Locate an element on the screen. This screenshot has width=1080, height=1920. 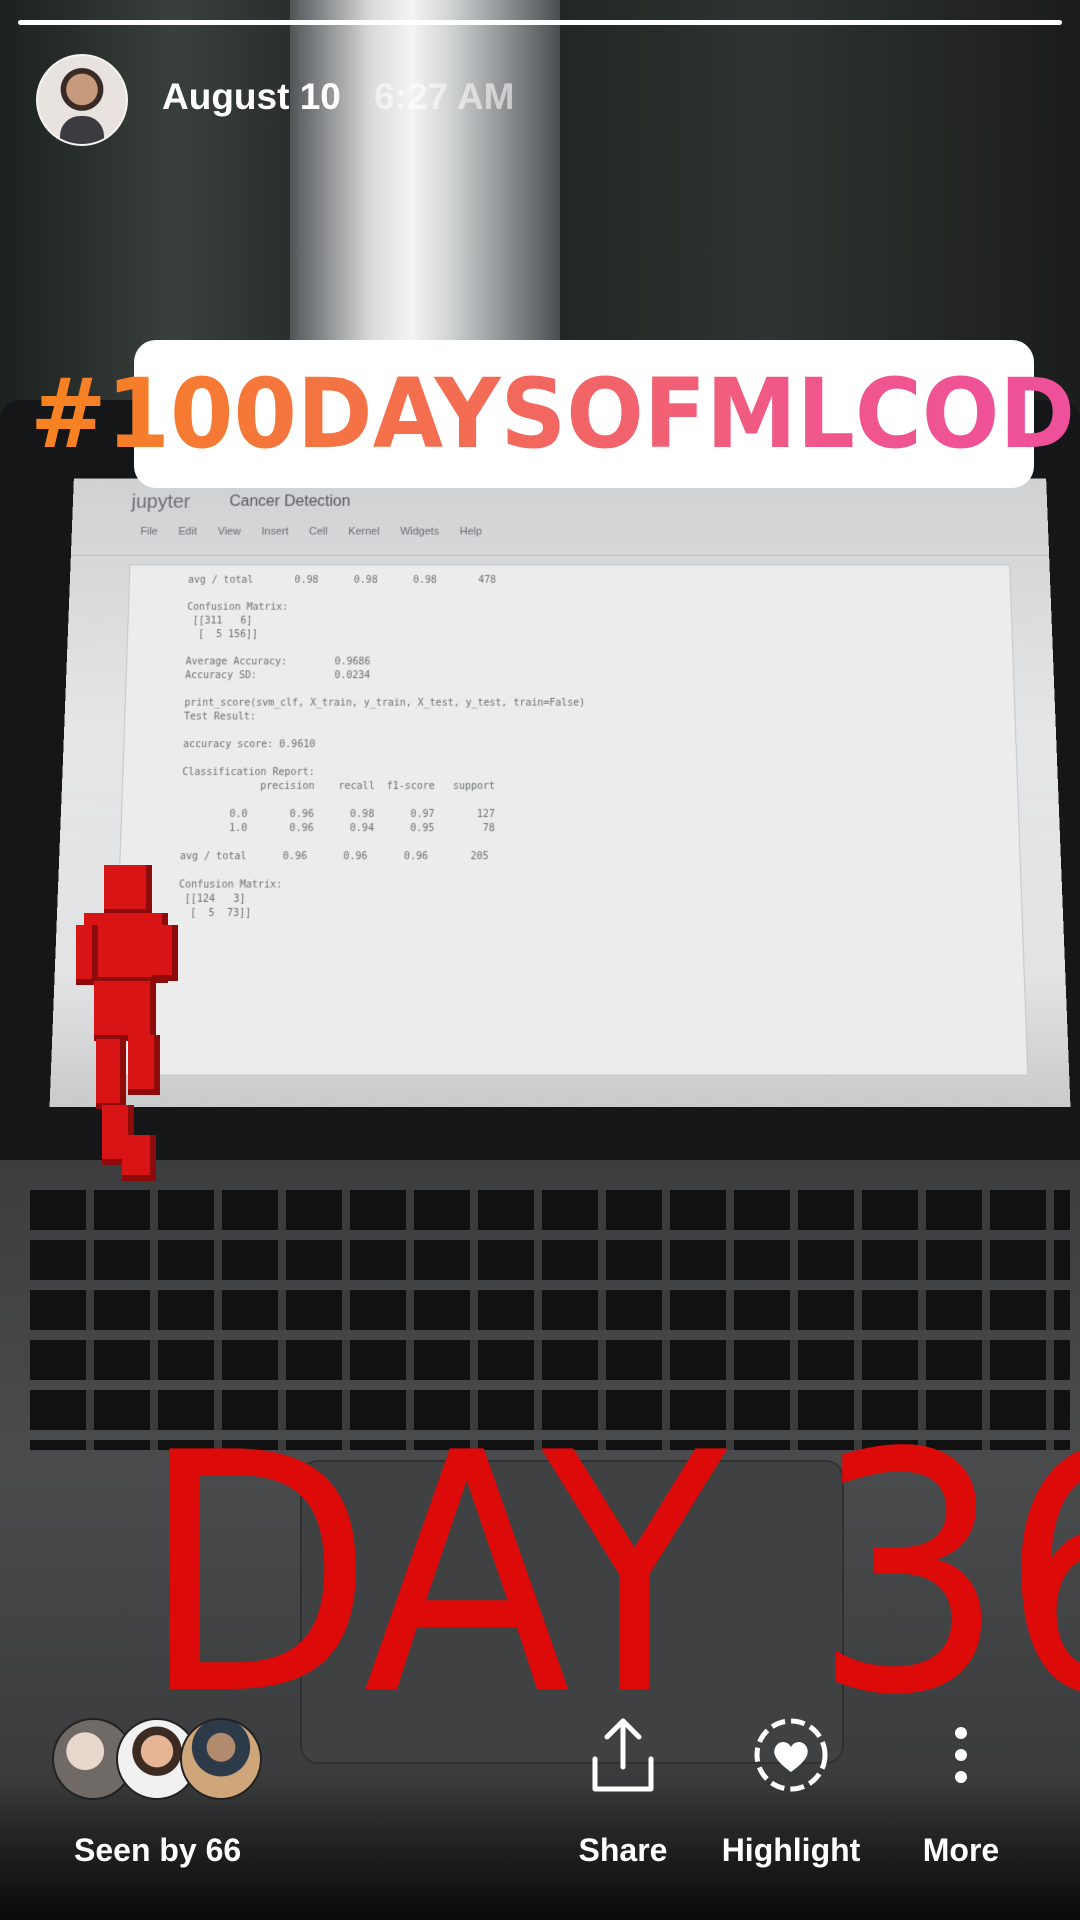
code-line: 0.0 0.96 0.98 0.97 127 is located at coordinates (337, 814).